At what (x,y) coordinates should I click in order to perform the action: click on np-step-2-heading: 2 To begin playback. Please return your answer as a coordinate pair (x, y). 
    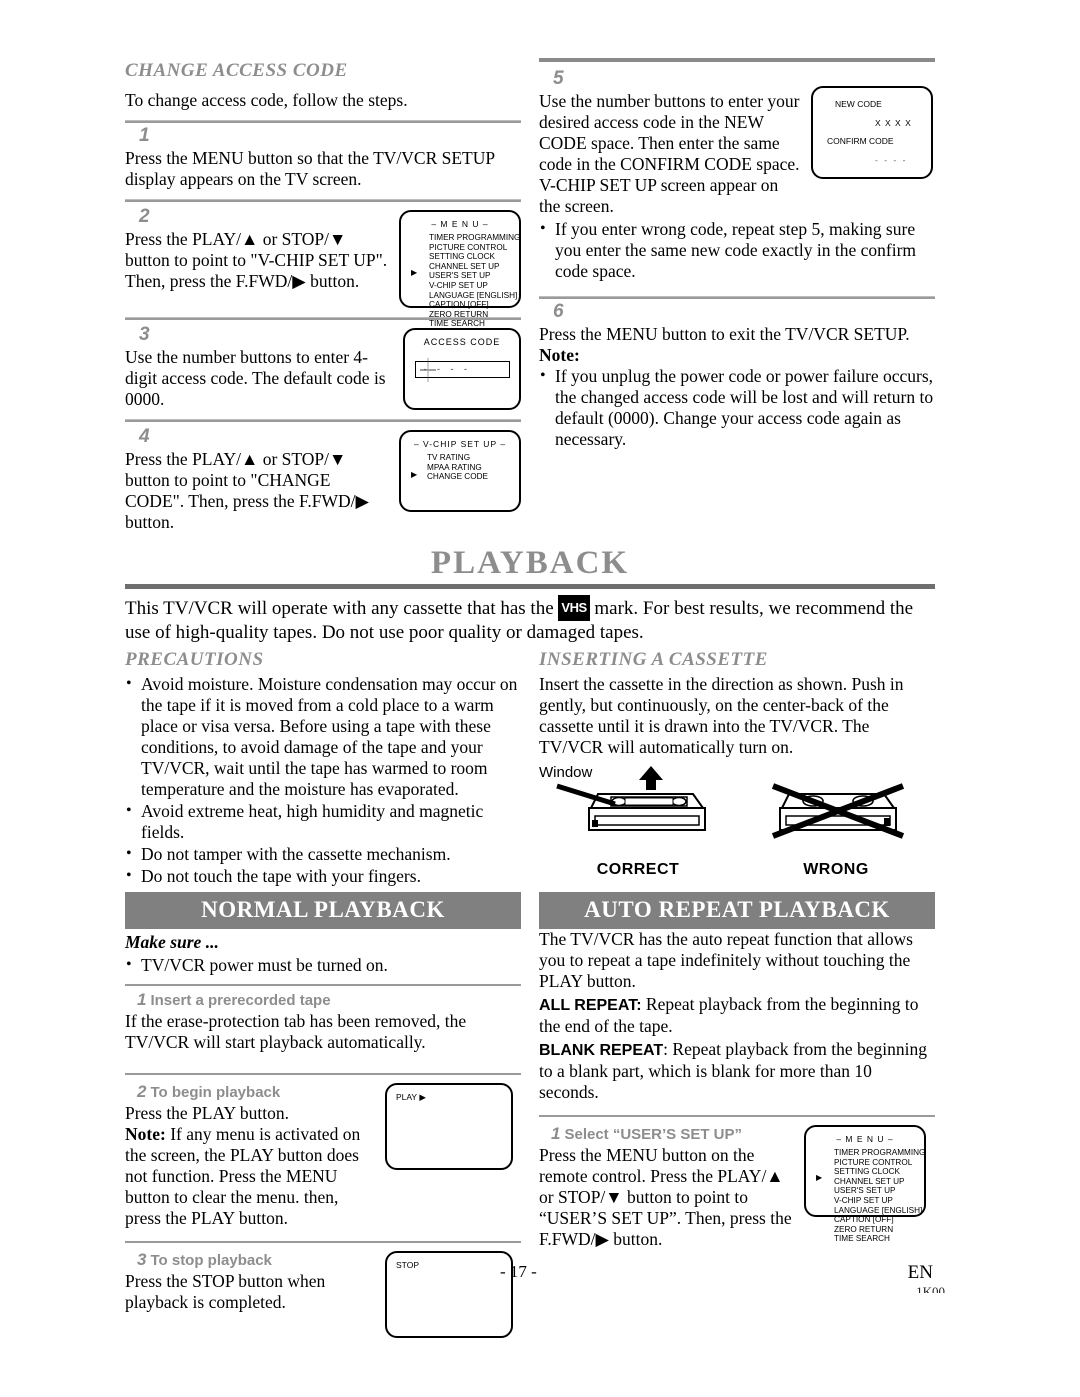
    Looking at the image, I should click on (256, 1092).